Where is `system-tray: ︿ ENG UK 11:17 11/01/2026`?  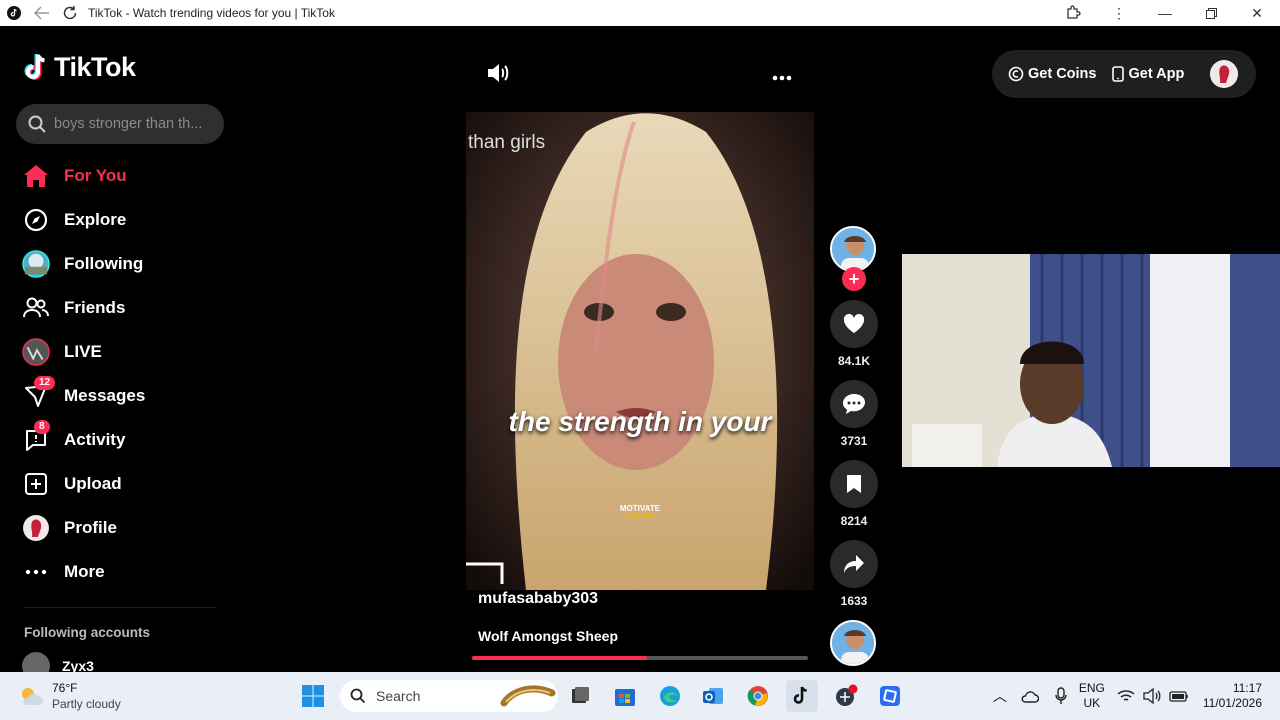
system-tray: ︿ ENG UK 11:17 11/01/2026 is located at coordinates (1136, 696).